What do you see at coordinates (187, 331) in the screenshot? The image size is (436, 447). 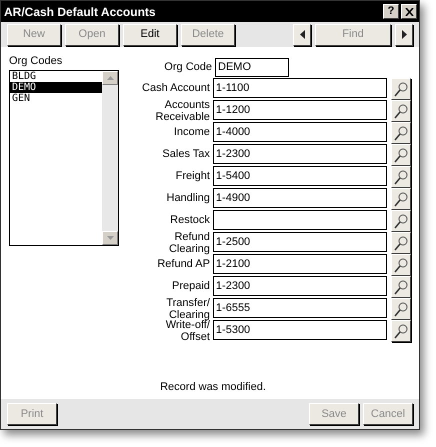 I see `field-label: Write-off/ Offset` at bounding box center [187, 331].